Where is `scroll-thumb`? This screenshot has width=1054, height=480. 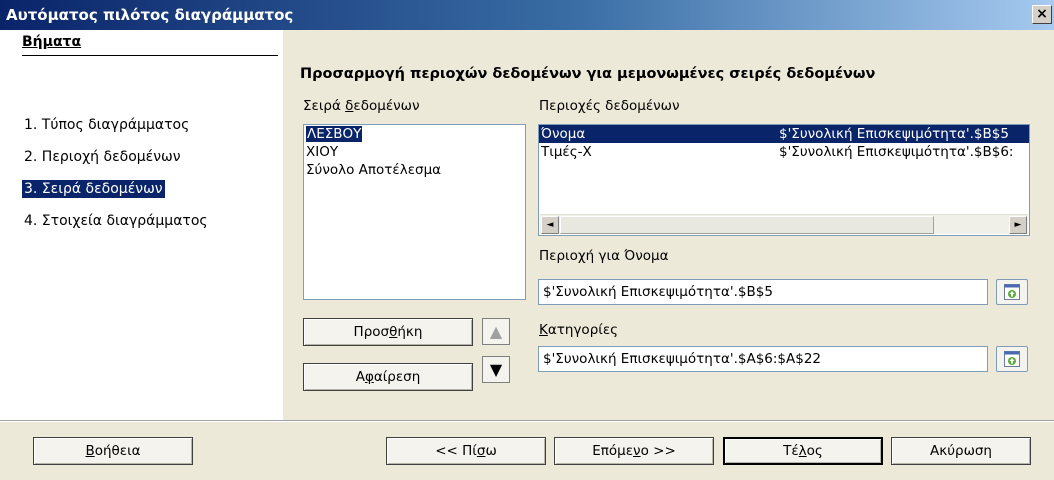
scroll-thumb is located at coordinates (747, 225).